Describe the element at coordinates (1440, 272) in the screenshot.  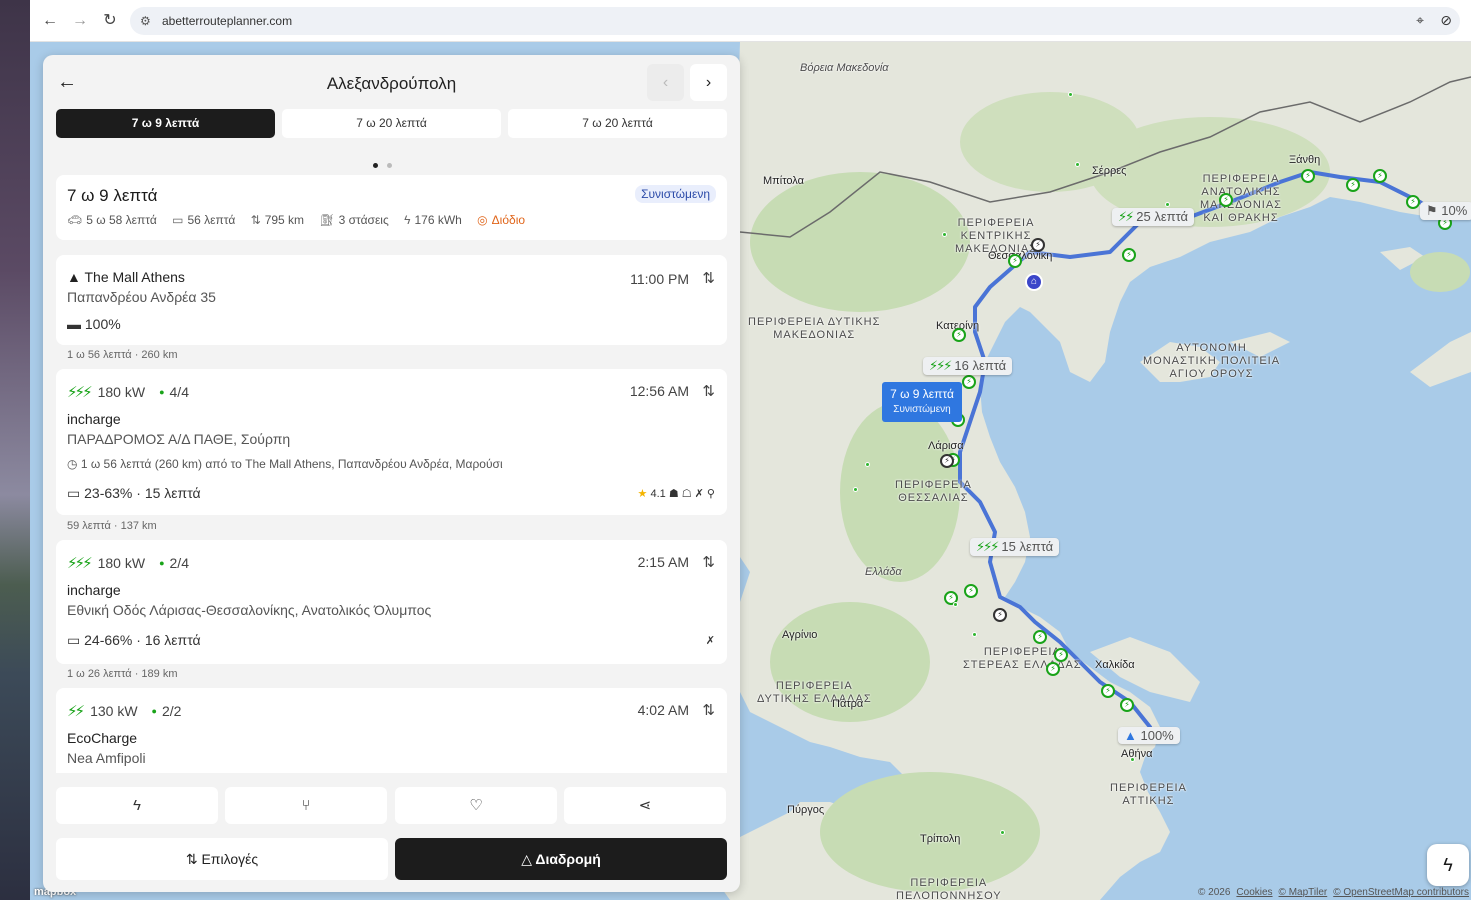
I see `forest-area` at that location.